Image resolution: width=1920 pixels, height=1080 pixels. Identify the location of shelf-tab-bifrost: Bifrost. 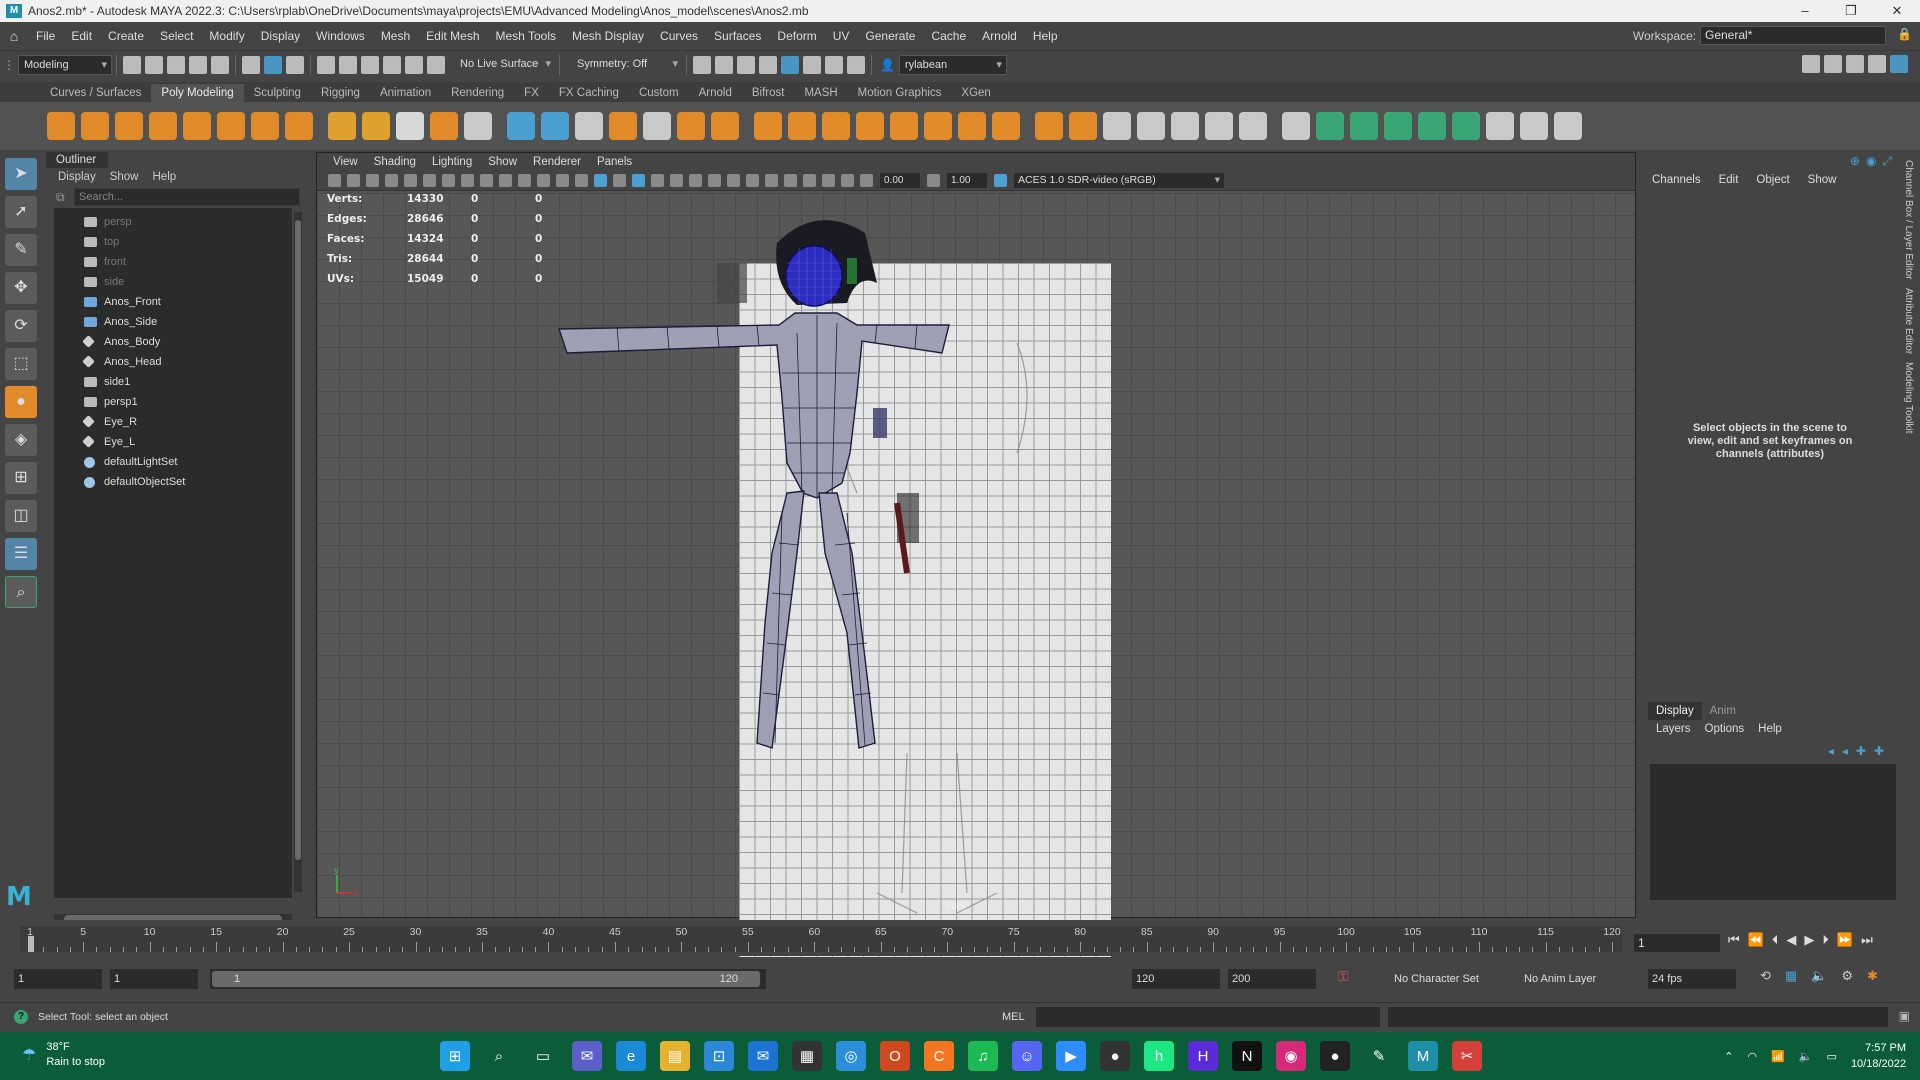
(768, 93).